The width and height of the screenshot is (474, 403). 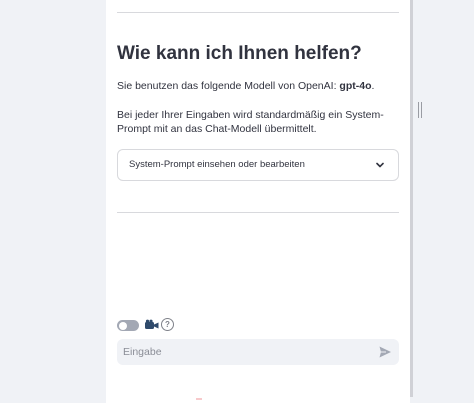 I want to click on system-prompt-expander: System-Prompt einsehen oder bearbeiten, so click(x=258, y=165).